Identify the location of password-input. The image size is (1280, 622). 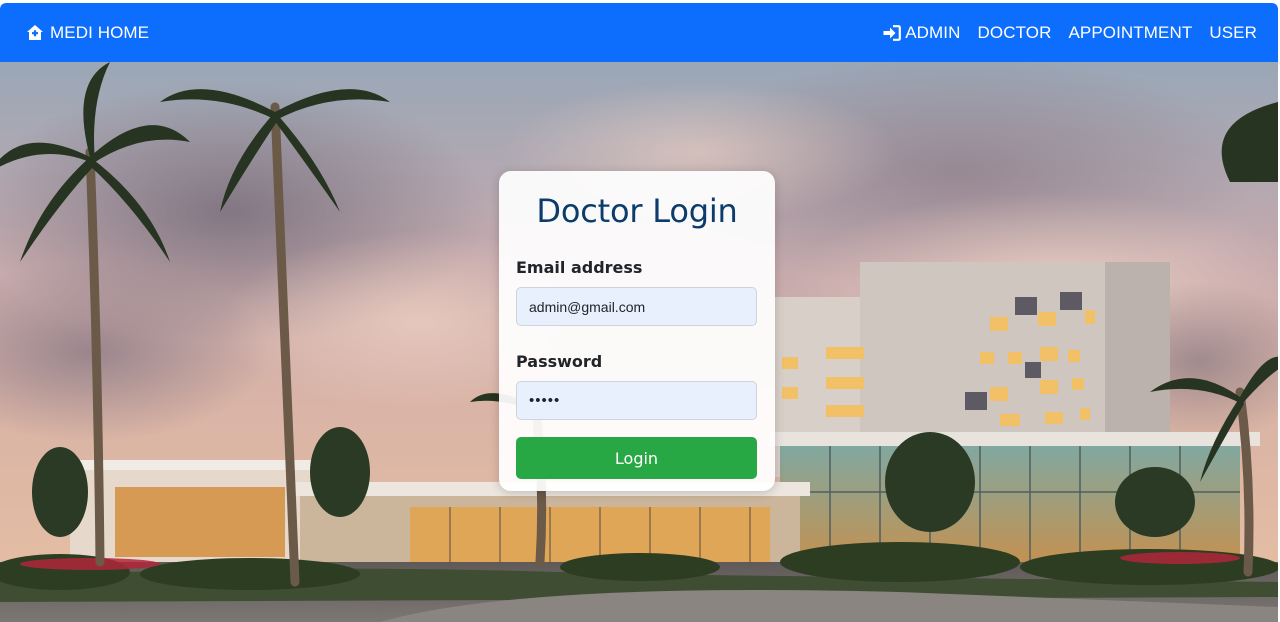
(636, 400).